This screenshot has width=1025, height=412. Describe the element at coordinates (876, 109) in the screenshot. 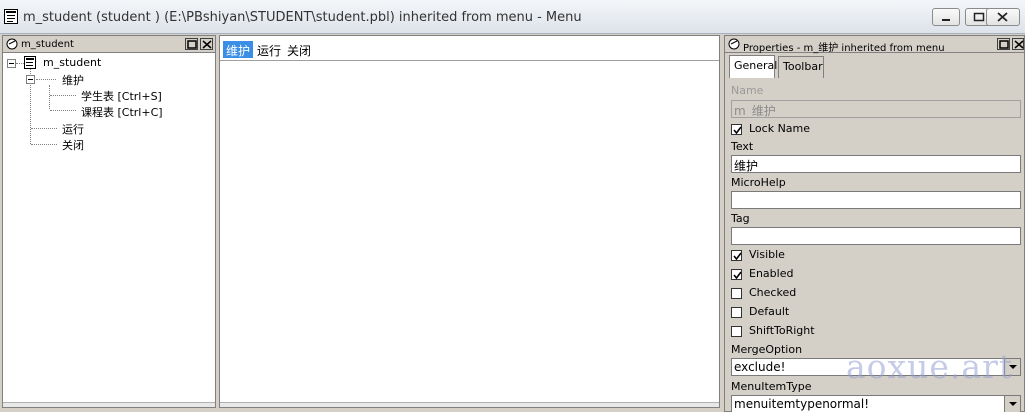

I see `name-field: m_维护` at that location.